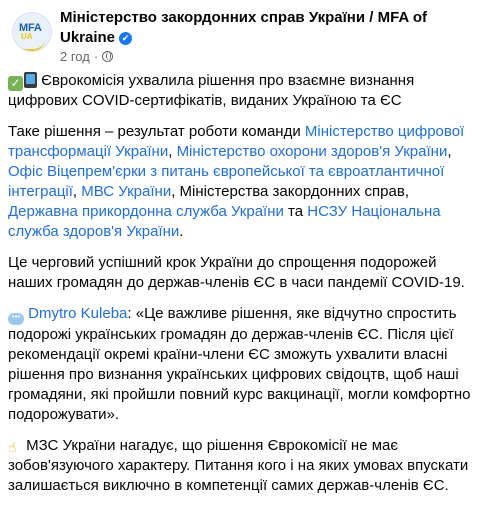  I want to click on speech-balloon-emoji-icon: •••, so click(16, 319).